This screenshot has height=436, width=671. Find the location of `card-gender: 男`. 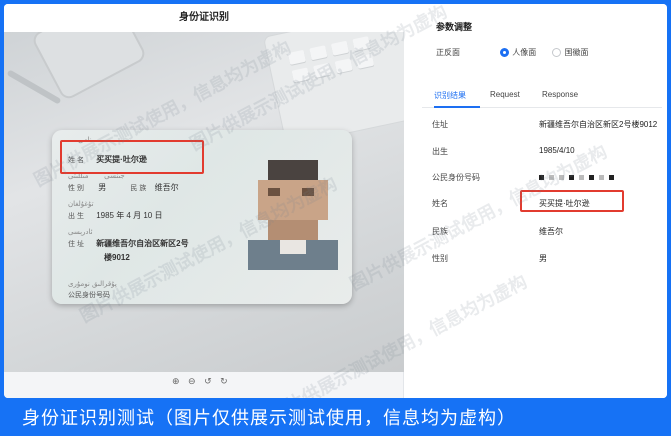

card-gender: 男 is located at coordinates (102, 187).